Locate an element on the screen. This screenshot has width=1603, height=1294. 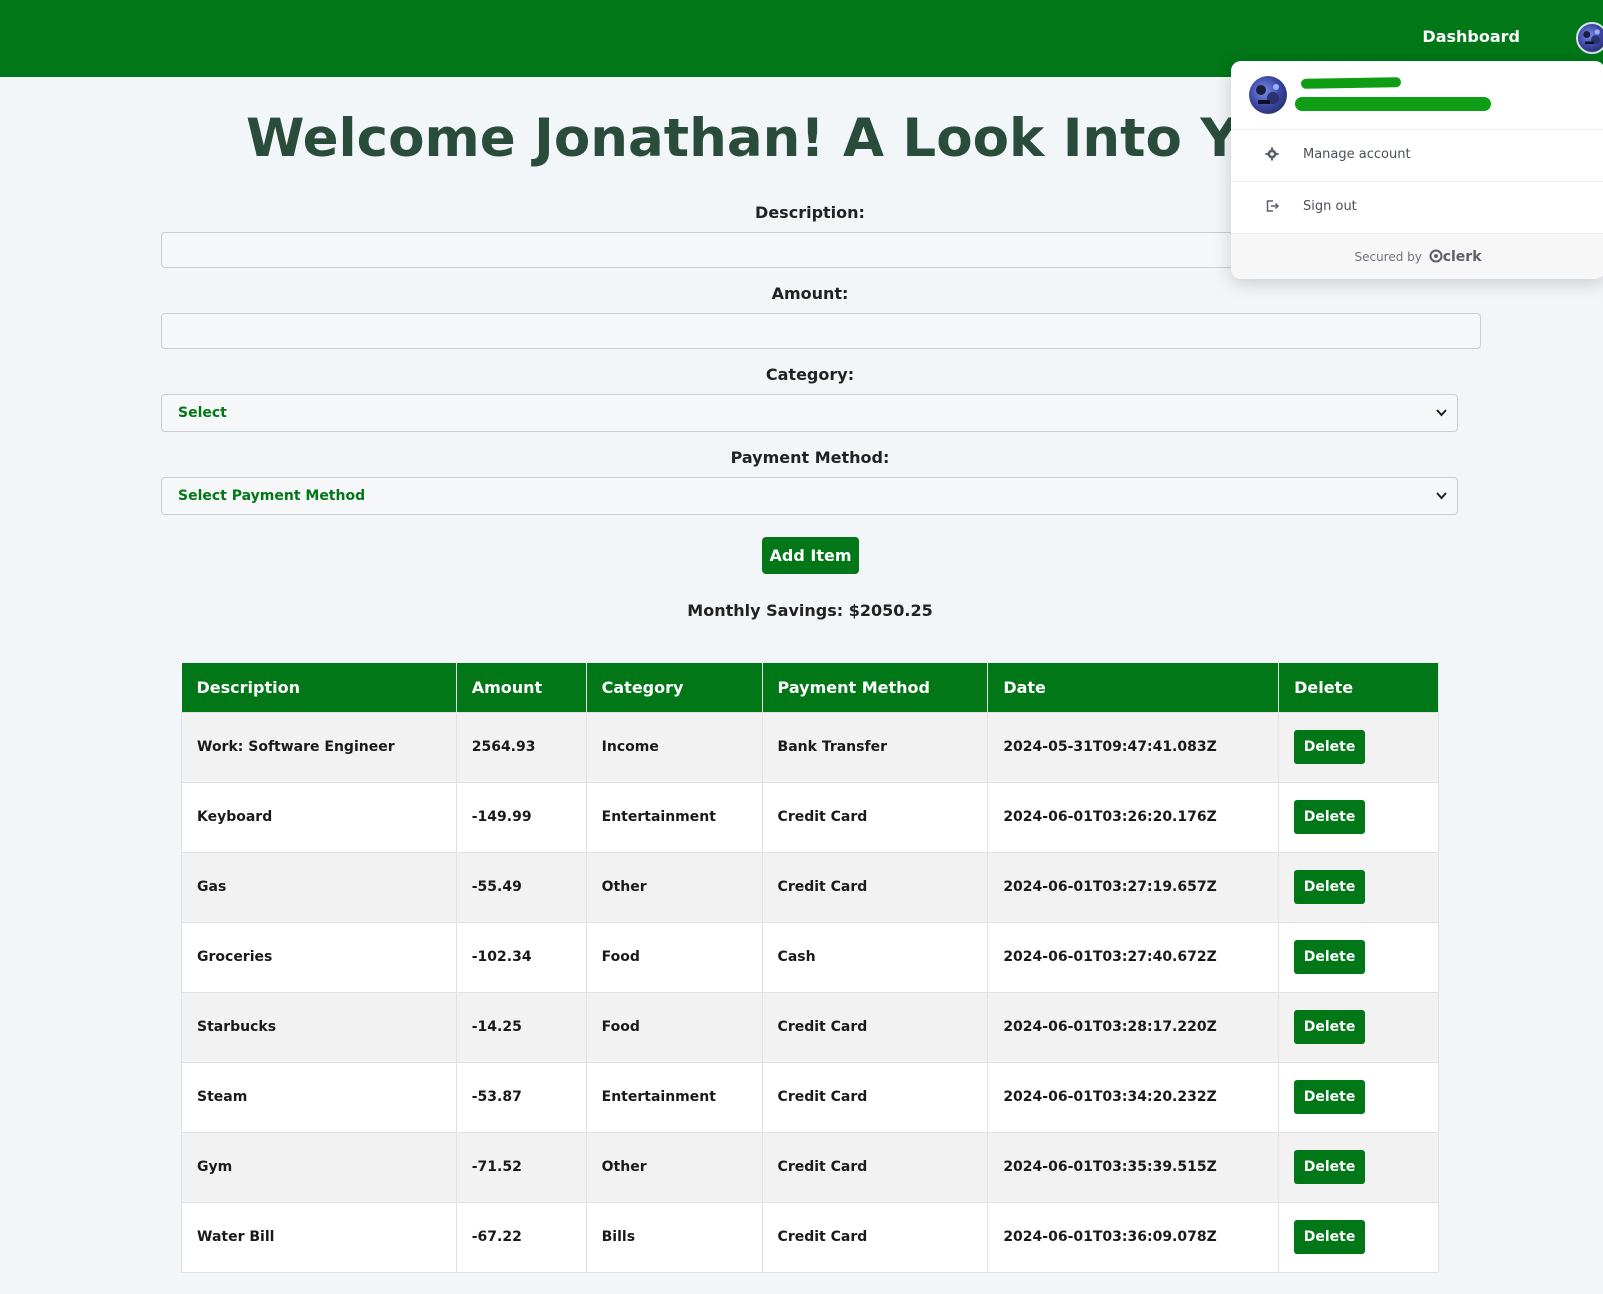
cell-date: 2024-06-01T03:27:40.672Z is located at coordinates (1133, 957).